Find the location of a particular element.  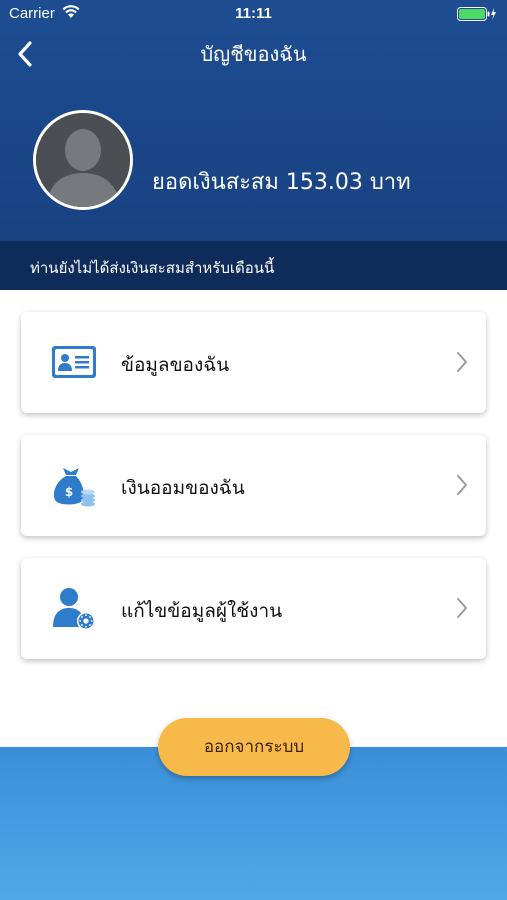

balance-label: ยอดเงินสะสม 153.03 บาท is located at coordinates (281, 182).